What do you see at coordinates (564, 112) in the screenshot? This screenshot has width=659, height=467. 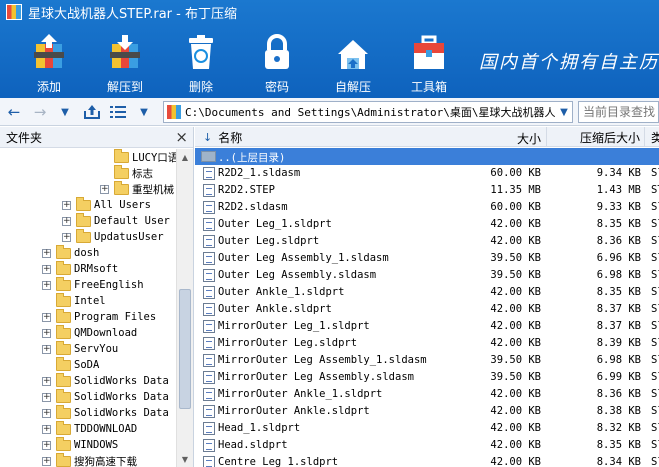 I see `address-dropdown-icon: ▼` at bounding box center [564, 112].